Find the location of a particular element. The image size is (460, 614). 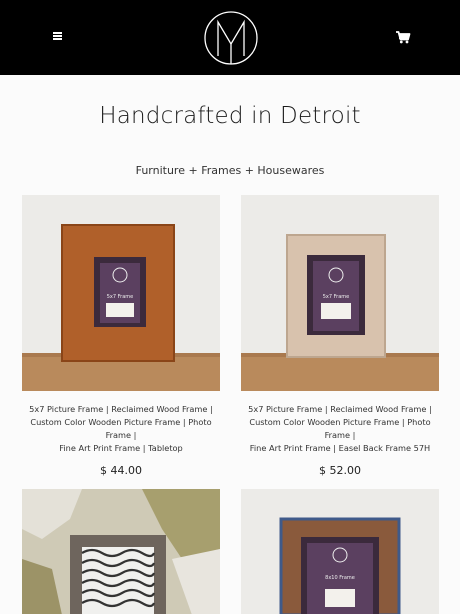

product-price: $ 52.00 is located at coordinates (340, 470).